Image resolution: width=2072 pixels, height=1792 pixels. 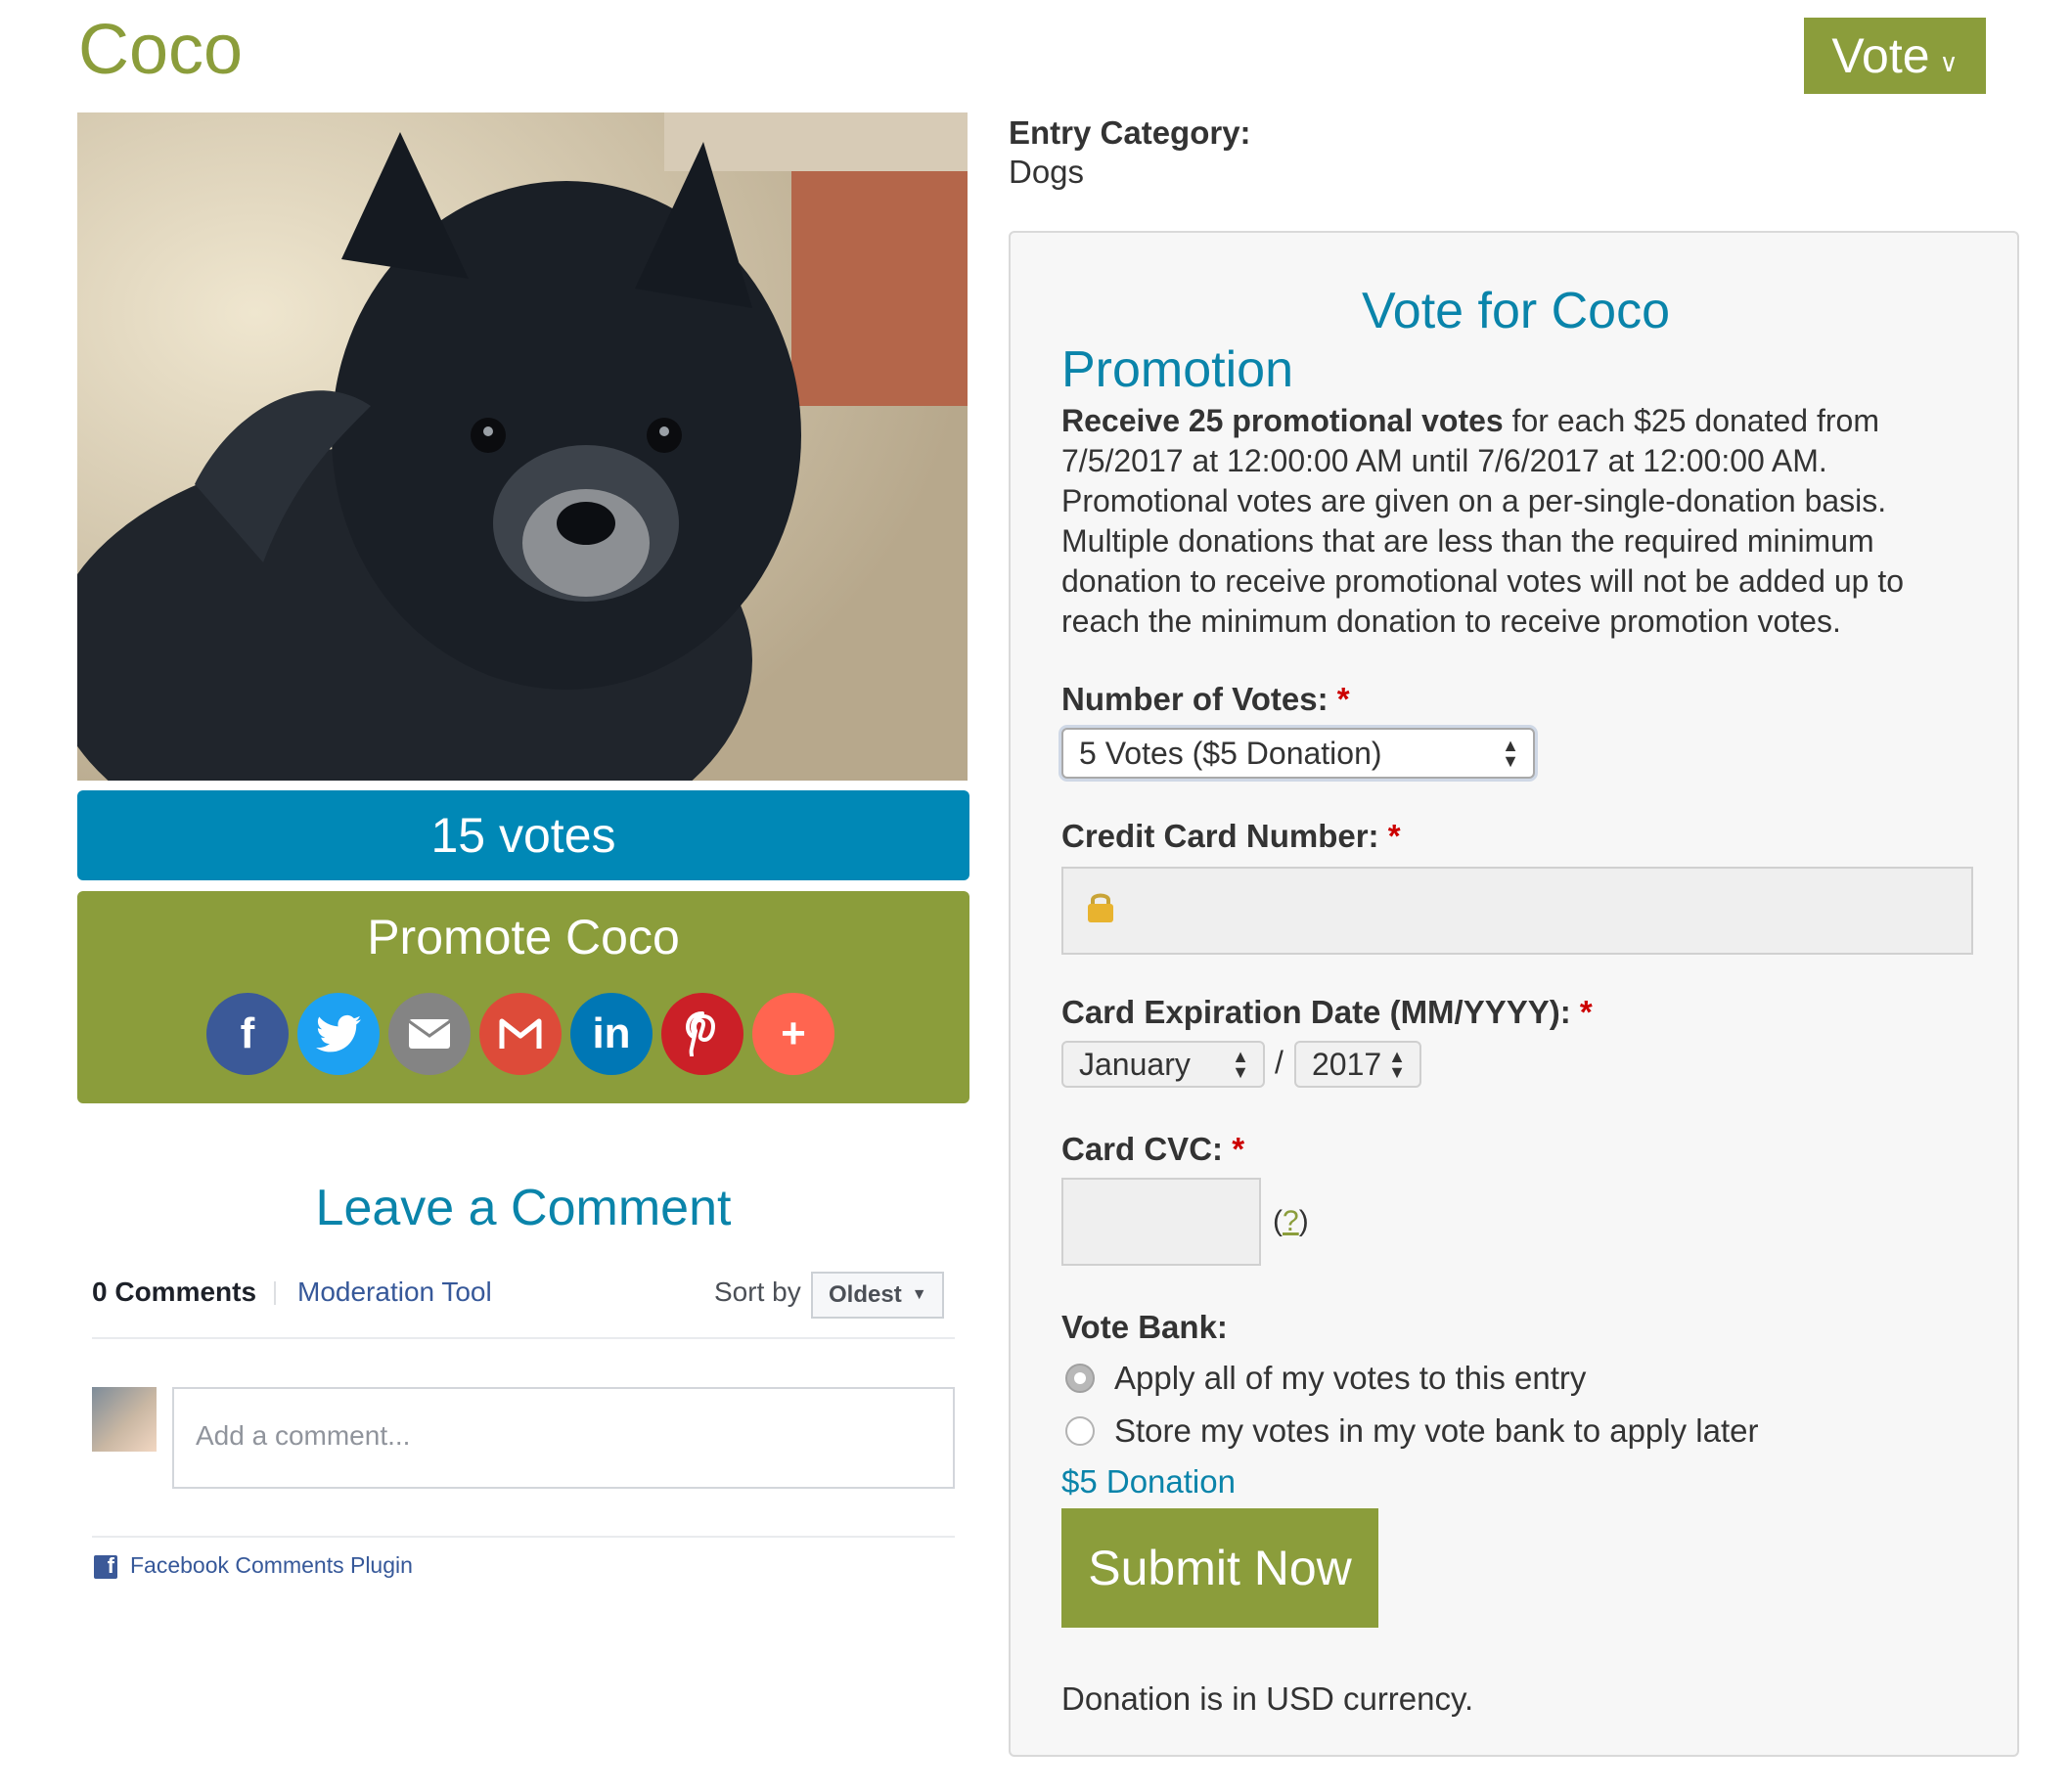 I want to click on paren-open: (, so click(x=1278, y=1221).